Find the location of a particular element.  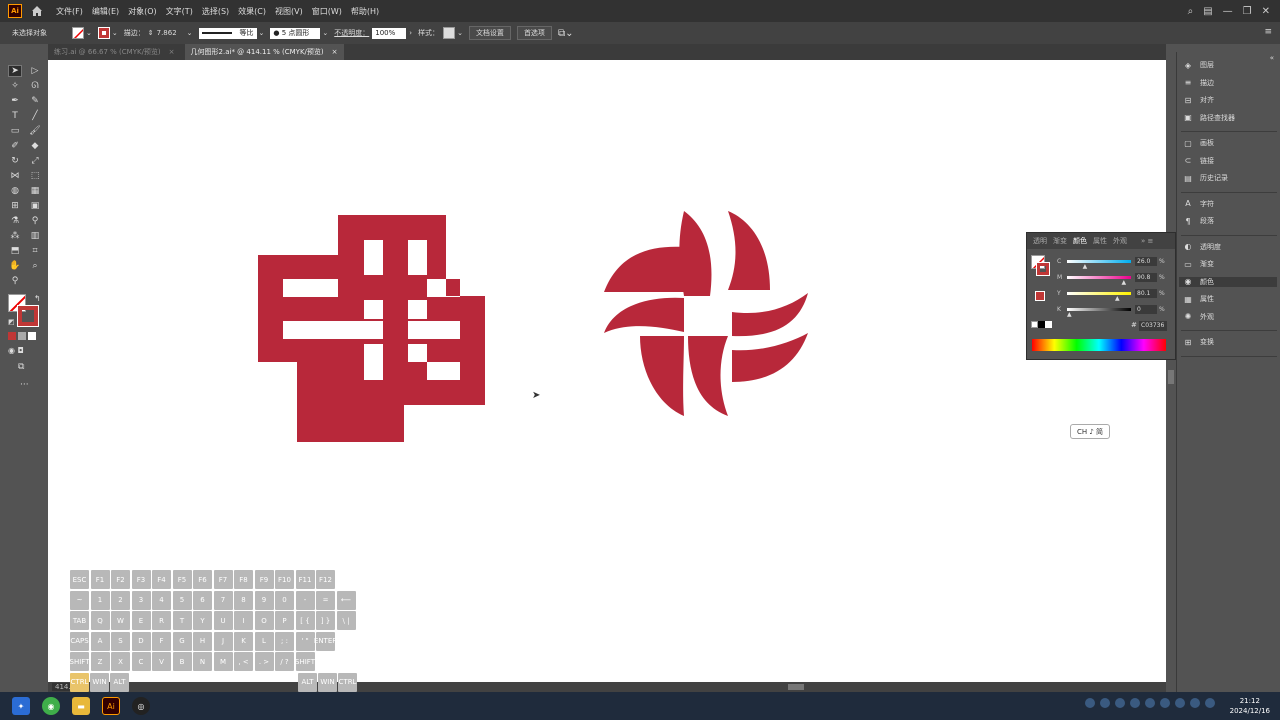

panel-more-icon: » ≡ is located at coordinates (1147, 241).